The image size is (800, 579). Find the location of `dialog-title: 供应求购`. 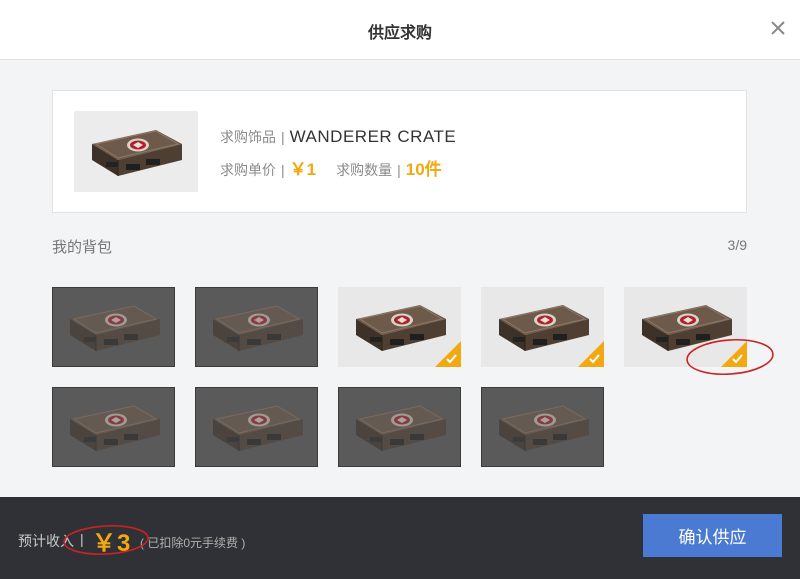

dialog-title: 供应求购 is located at coordinates (399, 33).